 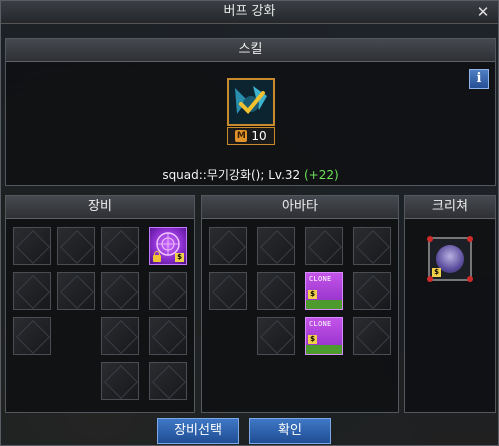 I want to click on skill-level: 10, so click(x=259, y=136).